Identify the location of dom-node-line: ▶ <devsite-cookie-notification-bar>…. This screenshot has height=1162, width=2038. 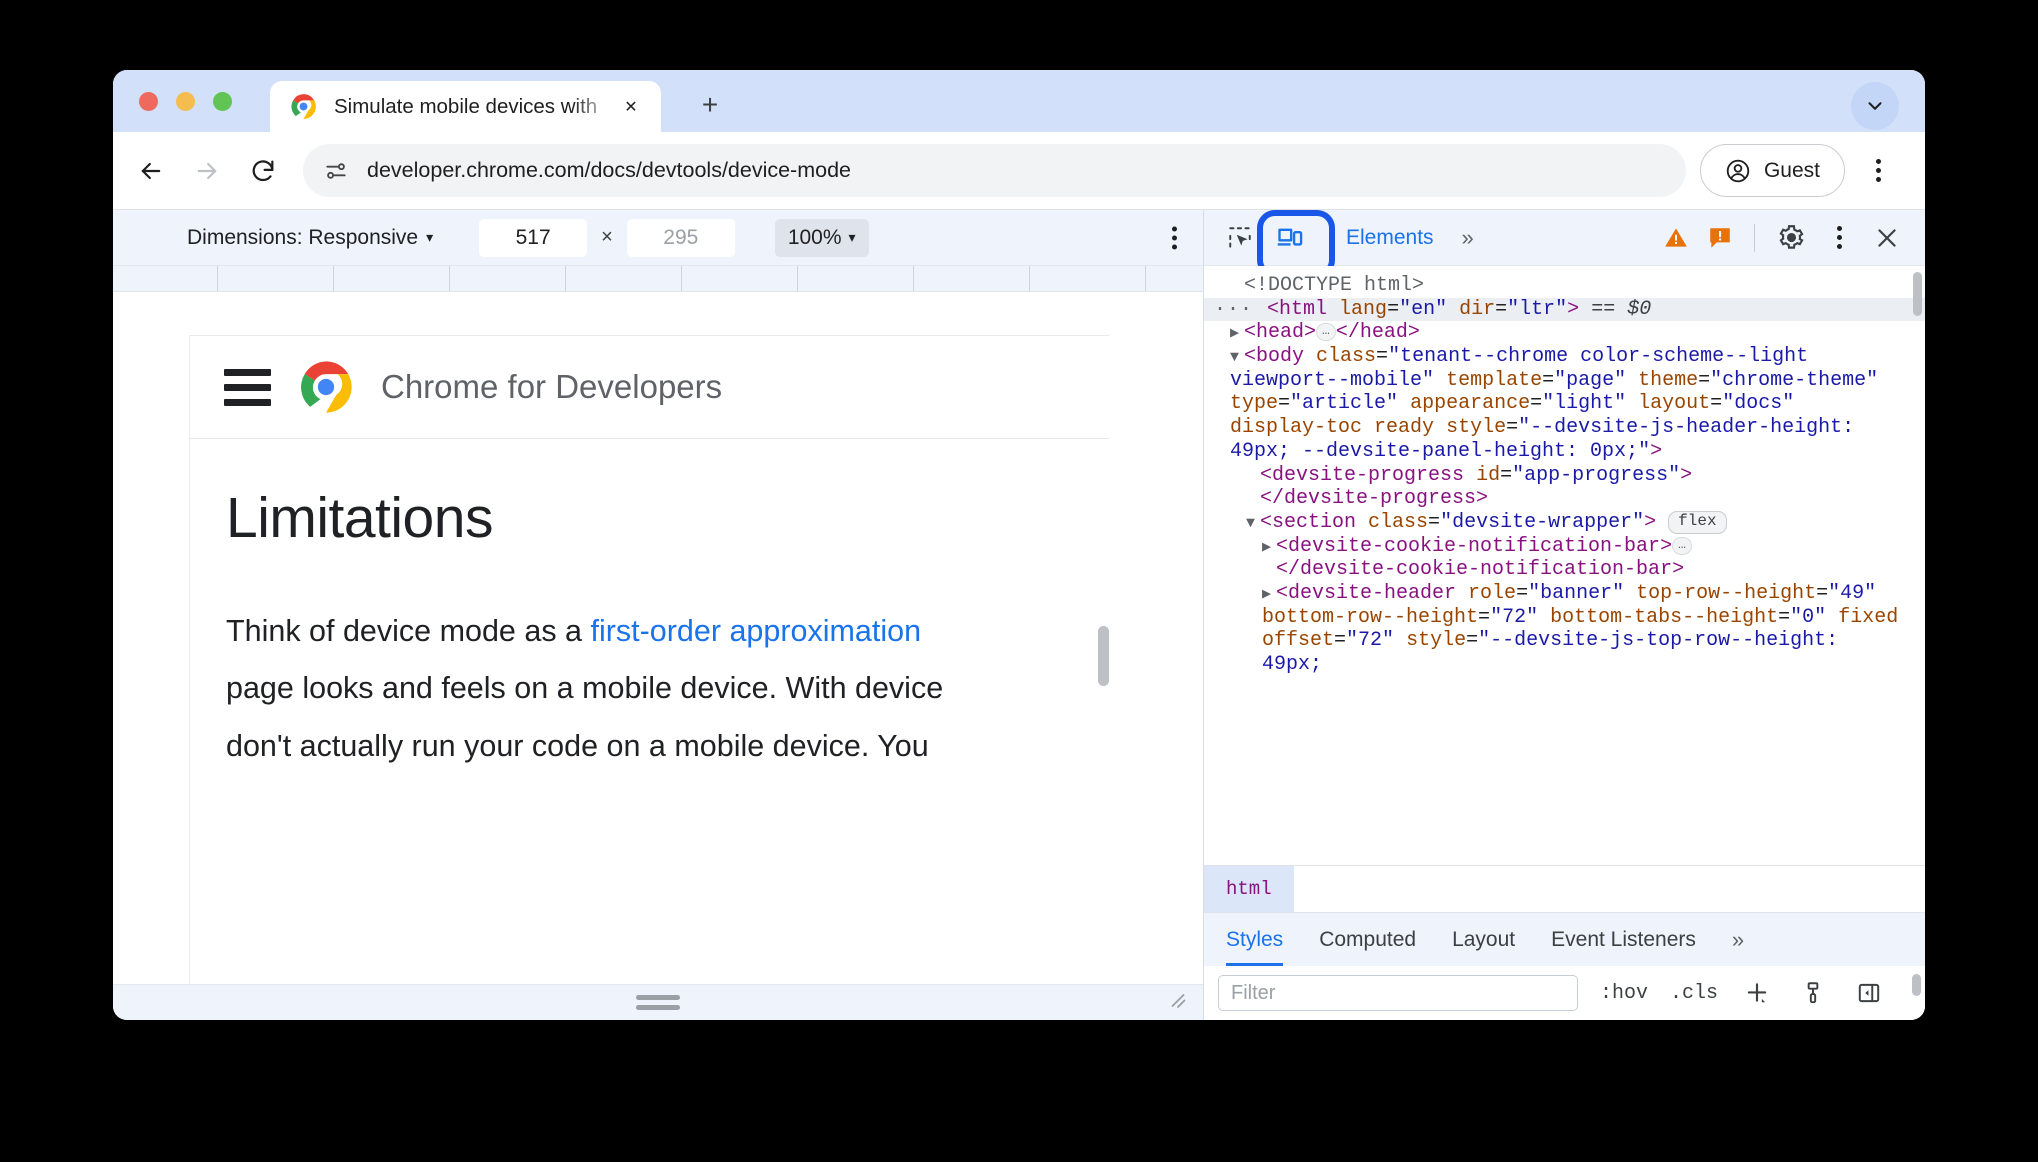
(1564, 547).